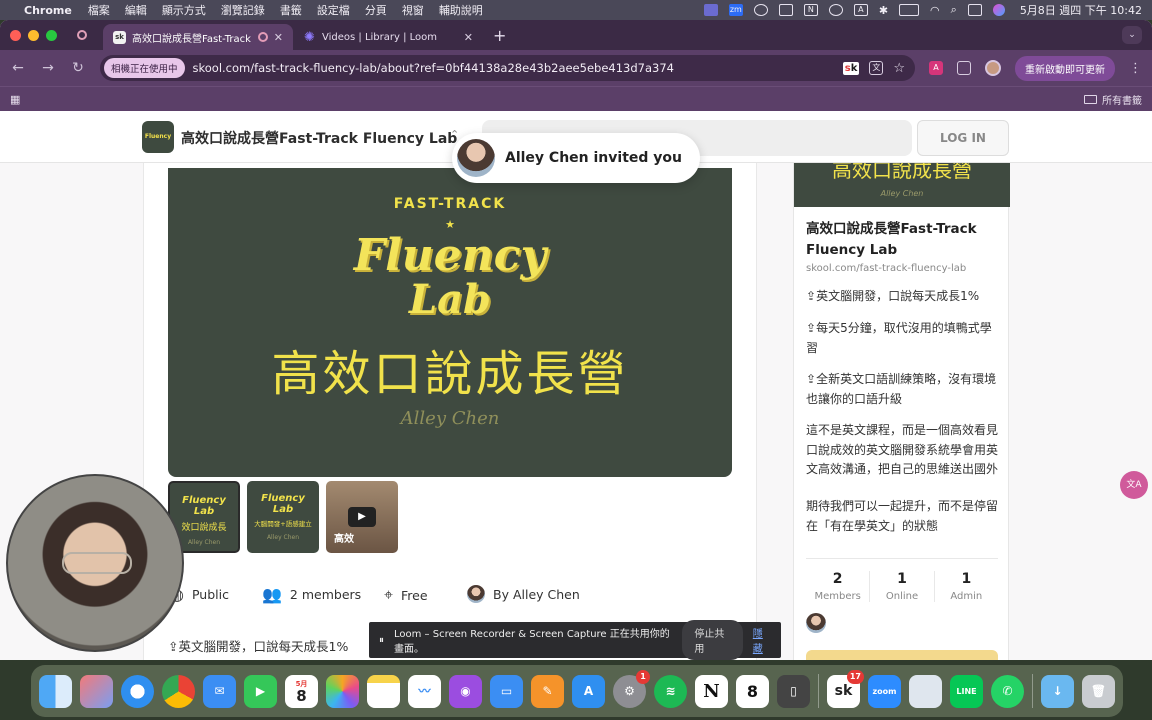 This screenshot has height=720, width=1152. I want to click on search-icon: ⌕, so click(954, 10).